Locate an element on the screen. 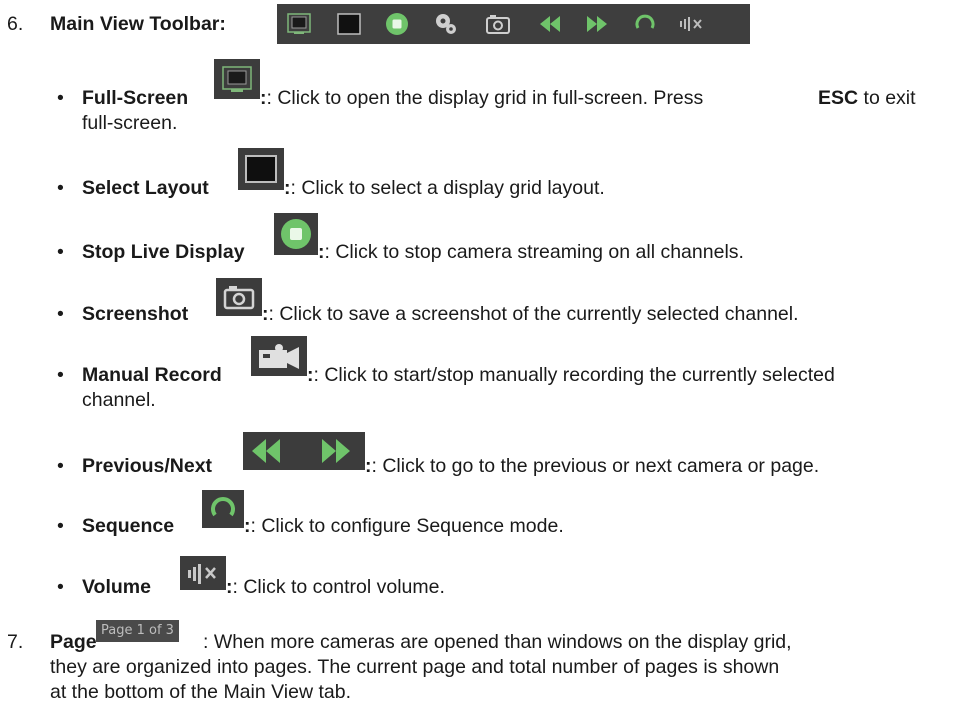  item-title-page: Page is located at coordinates (73, 642).